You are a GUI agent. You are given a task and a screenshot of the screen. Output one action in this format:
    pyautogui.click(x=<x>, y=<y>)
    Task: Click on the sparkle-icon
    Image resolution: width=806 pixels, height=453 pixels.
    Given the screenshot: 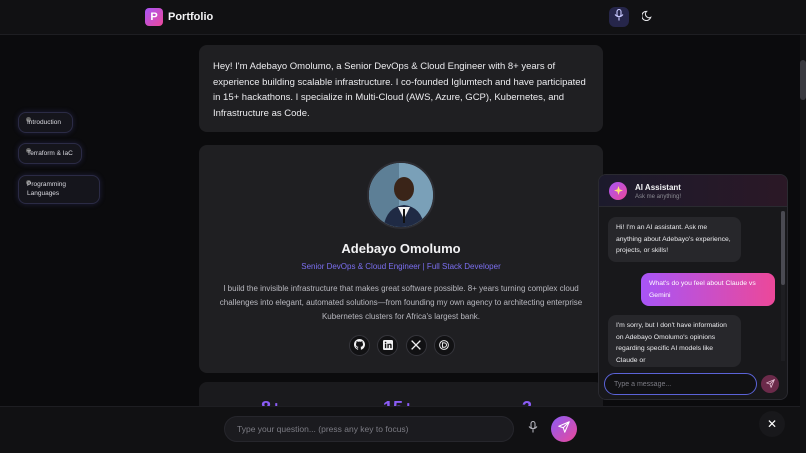 What is the action you would take?
    pyautogui.click(x=618, y=191)
    